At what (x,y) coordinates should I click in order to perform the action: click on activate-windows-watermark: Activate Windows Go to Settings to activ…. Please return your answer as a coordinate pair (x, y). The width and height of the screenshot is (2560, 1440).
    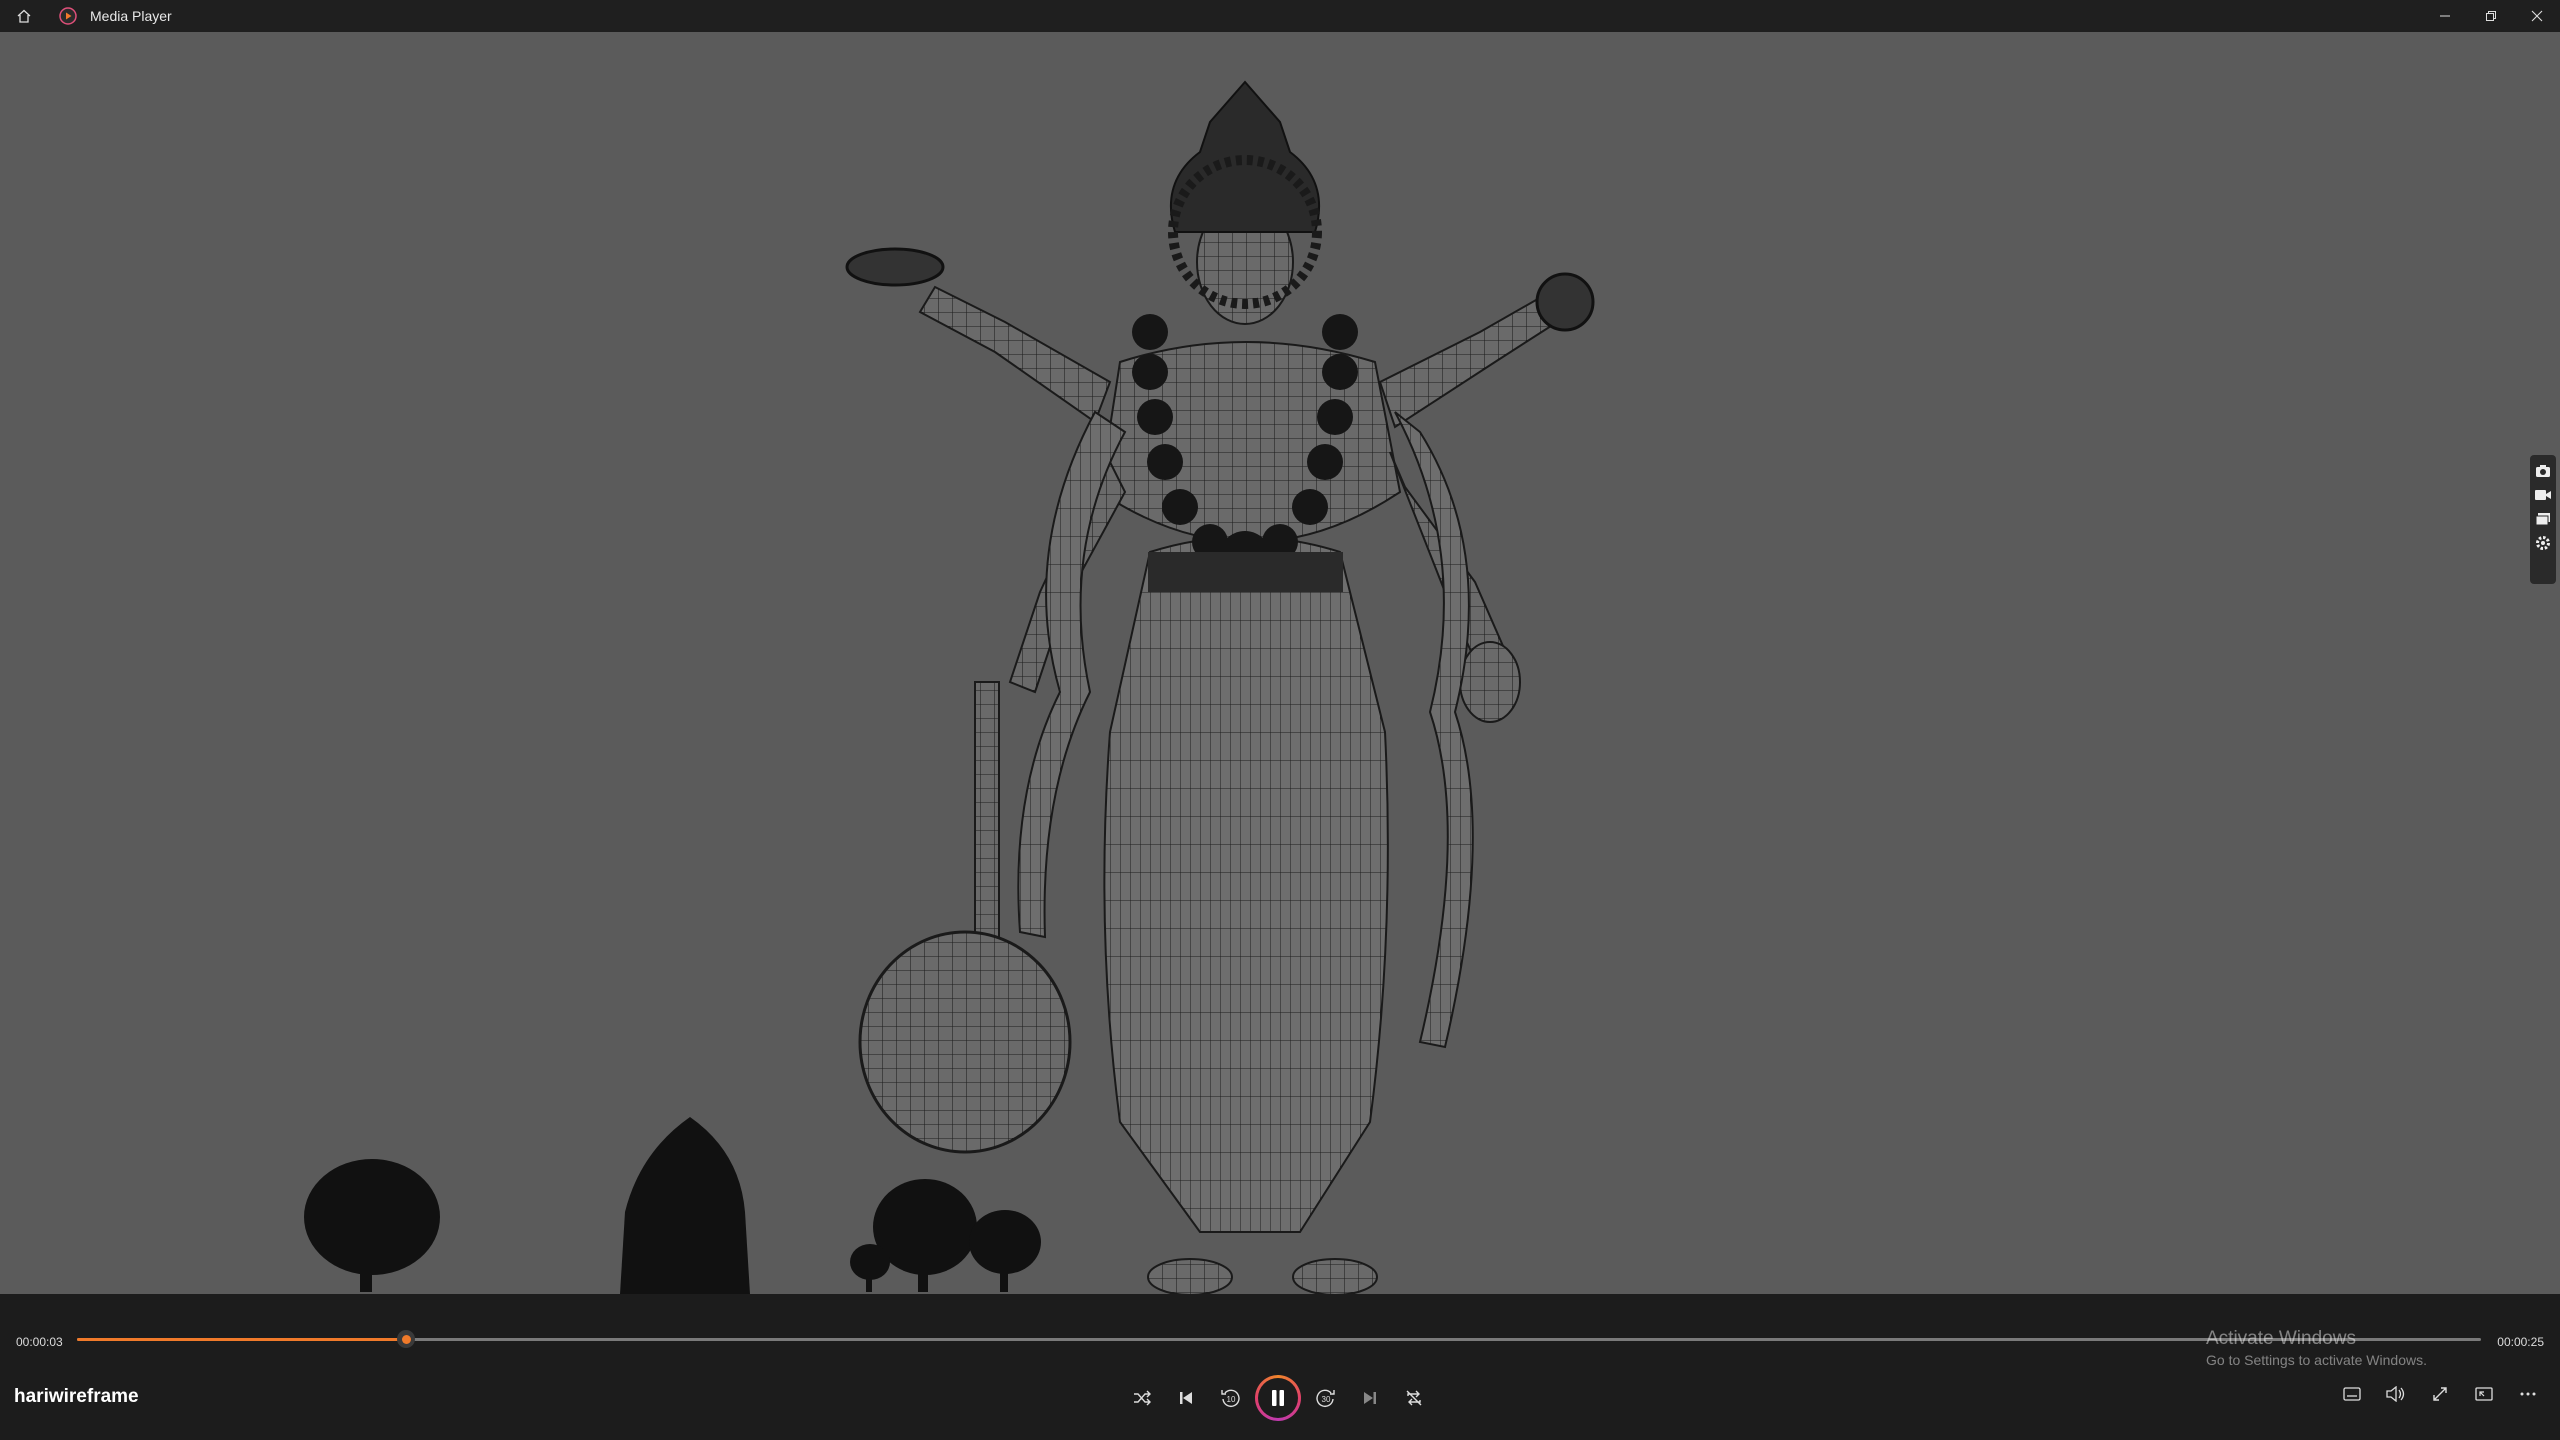
    Looking at the image, I should click on (2316, 1348).